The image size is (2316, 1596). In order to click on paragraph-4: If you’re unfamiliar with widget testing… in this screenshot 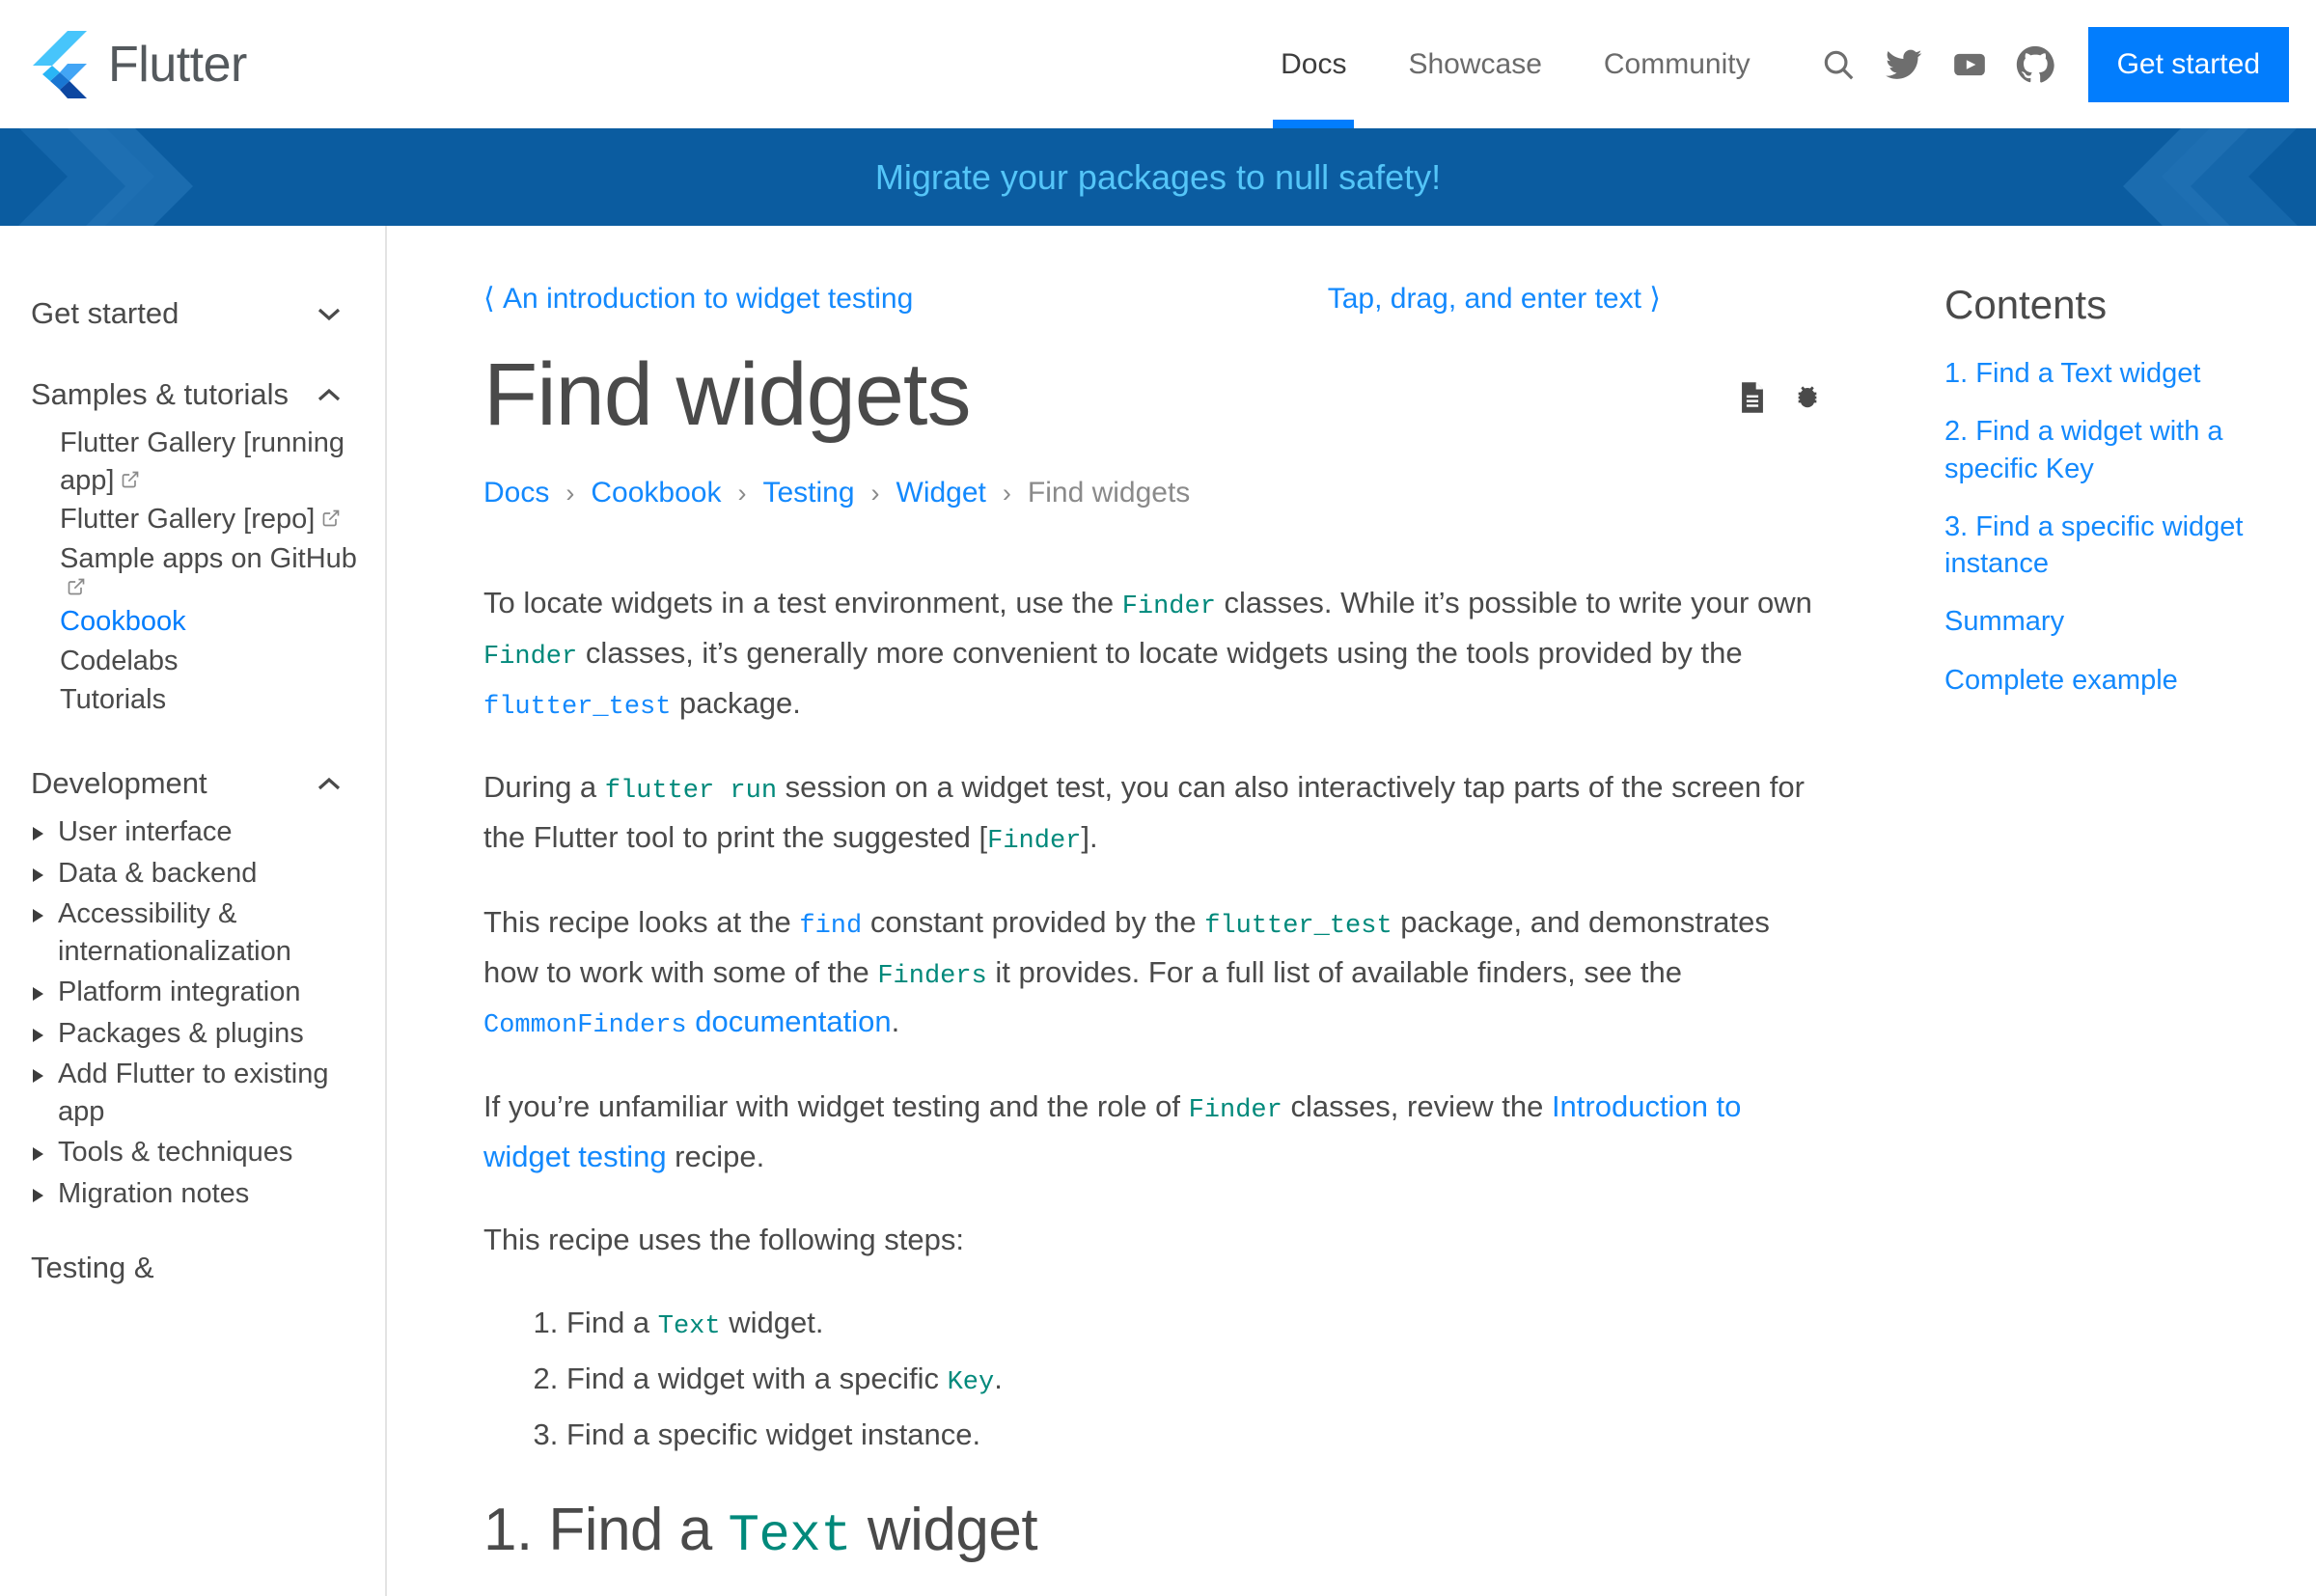, I will do `click(1149, 1132)`.